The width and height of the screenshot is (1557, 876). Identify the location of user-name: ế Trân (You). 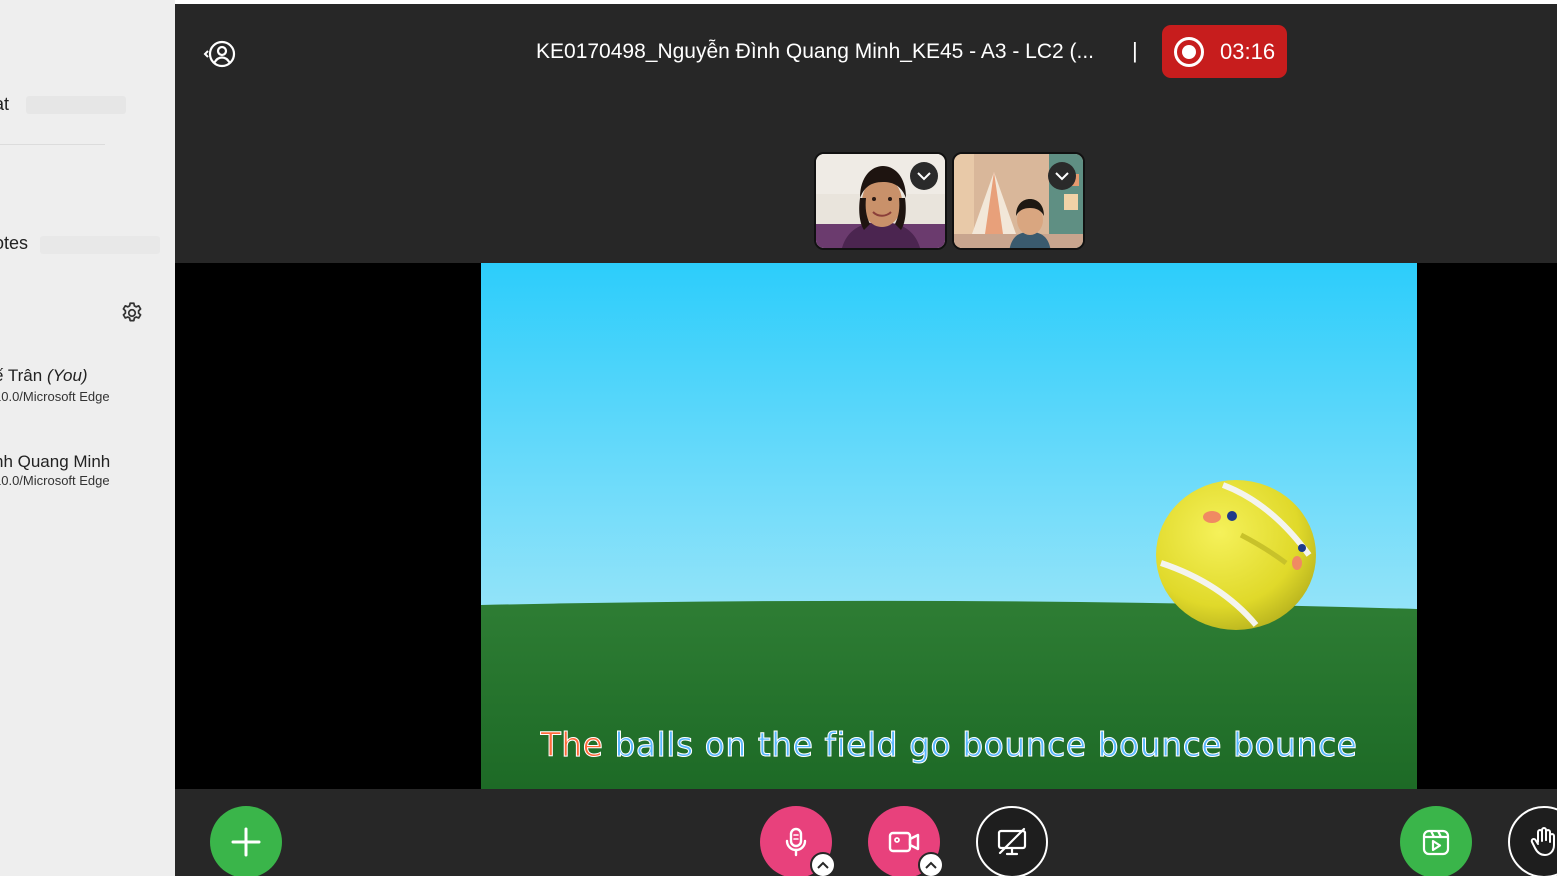
(55, 376).